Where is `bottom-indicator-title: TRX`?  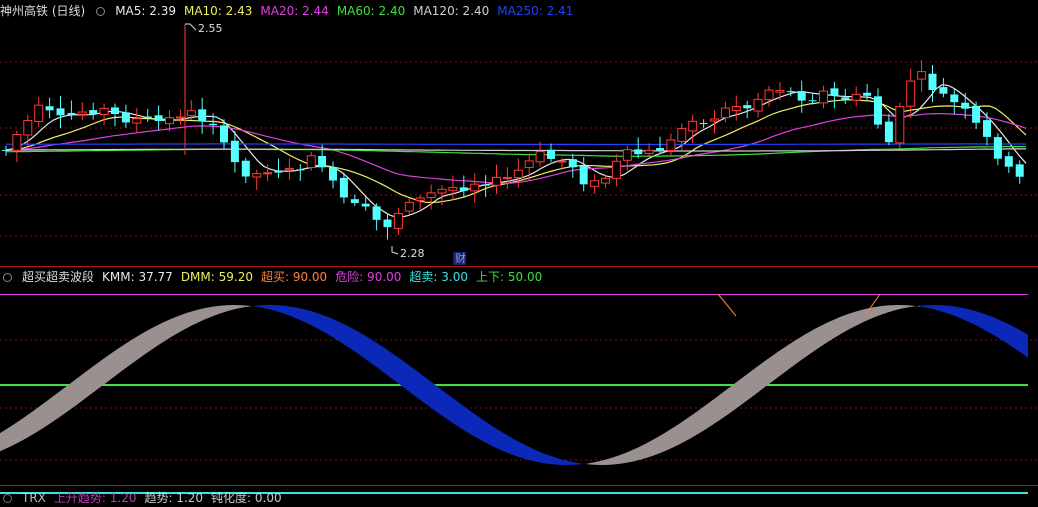 bottom-indicator-title: TRX is located at coordinates (34, 498).